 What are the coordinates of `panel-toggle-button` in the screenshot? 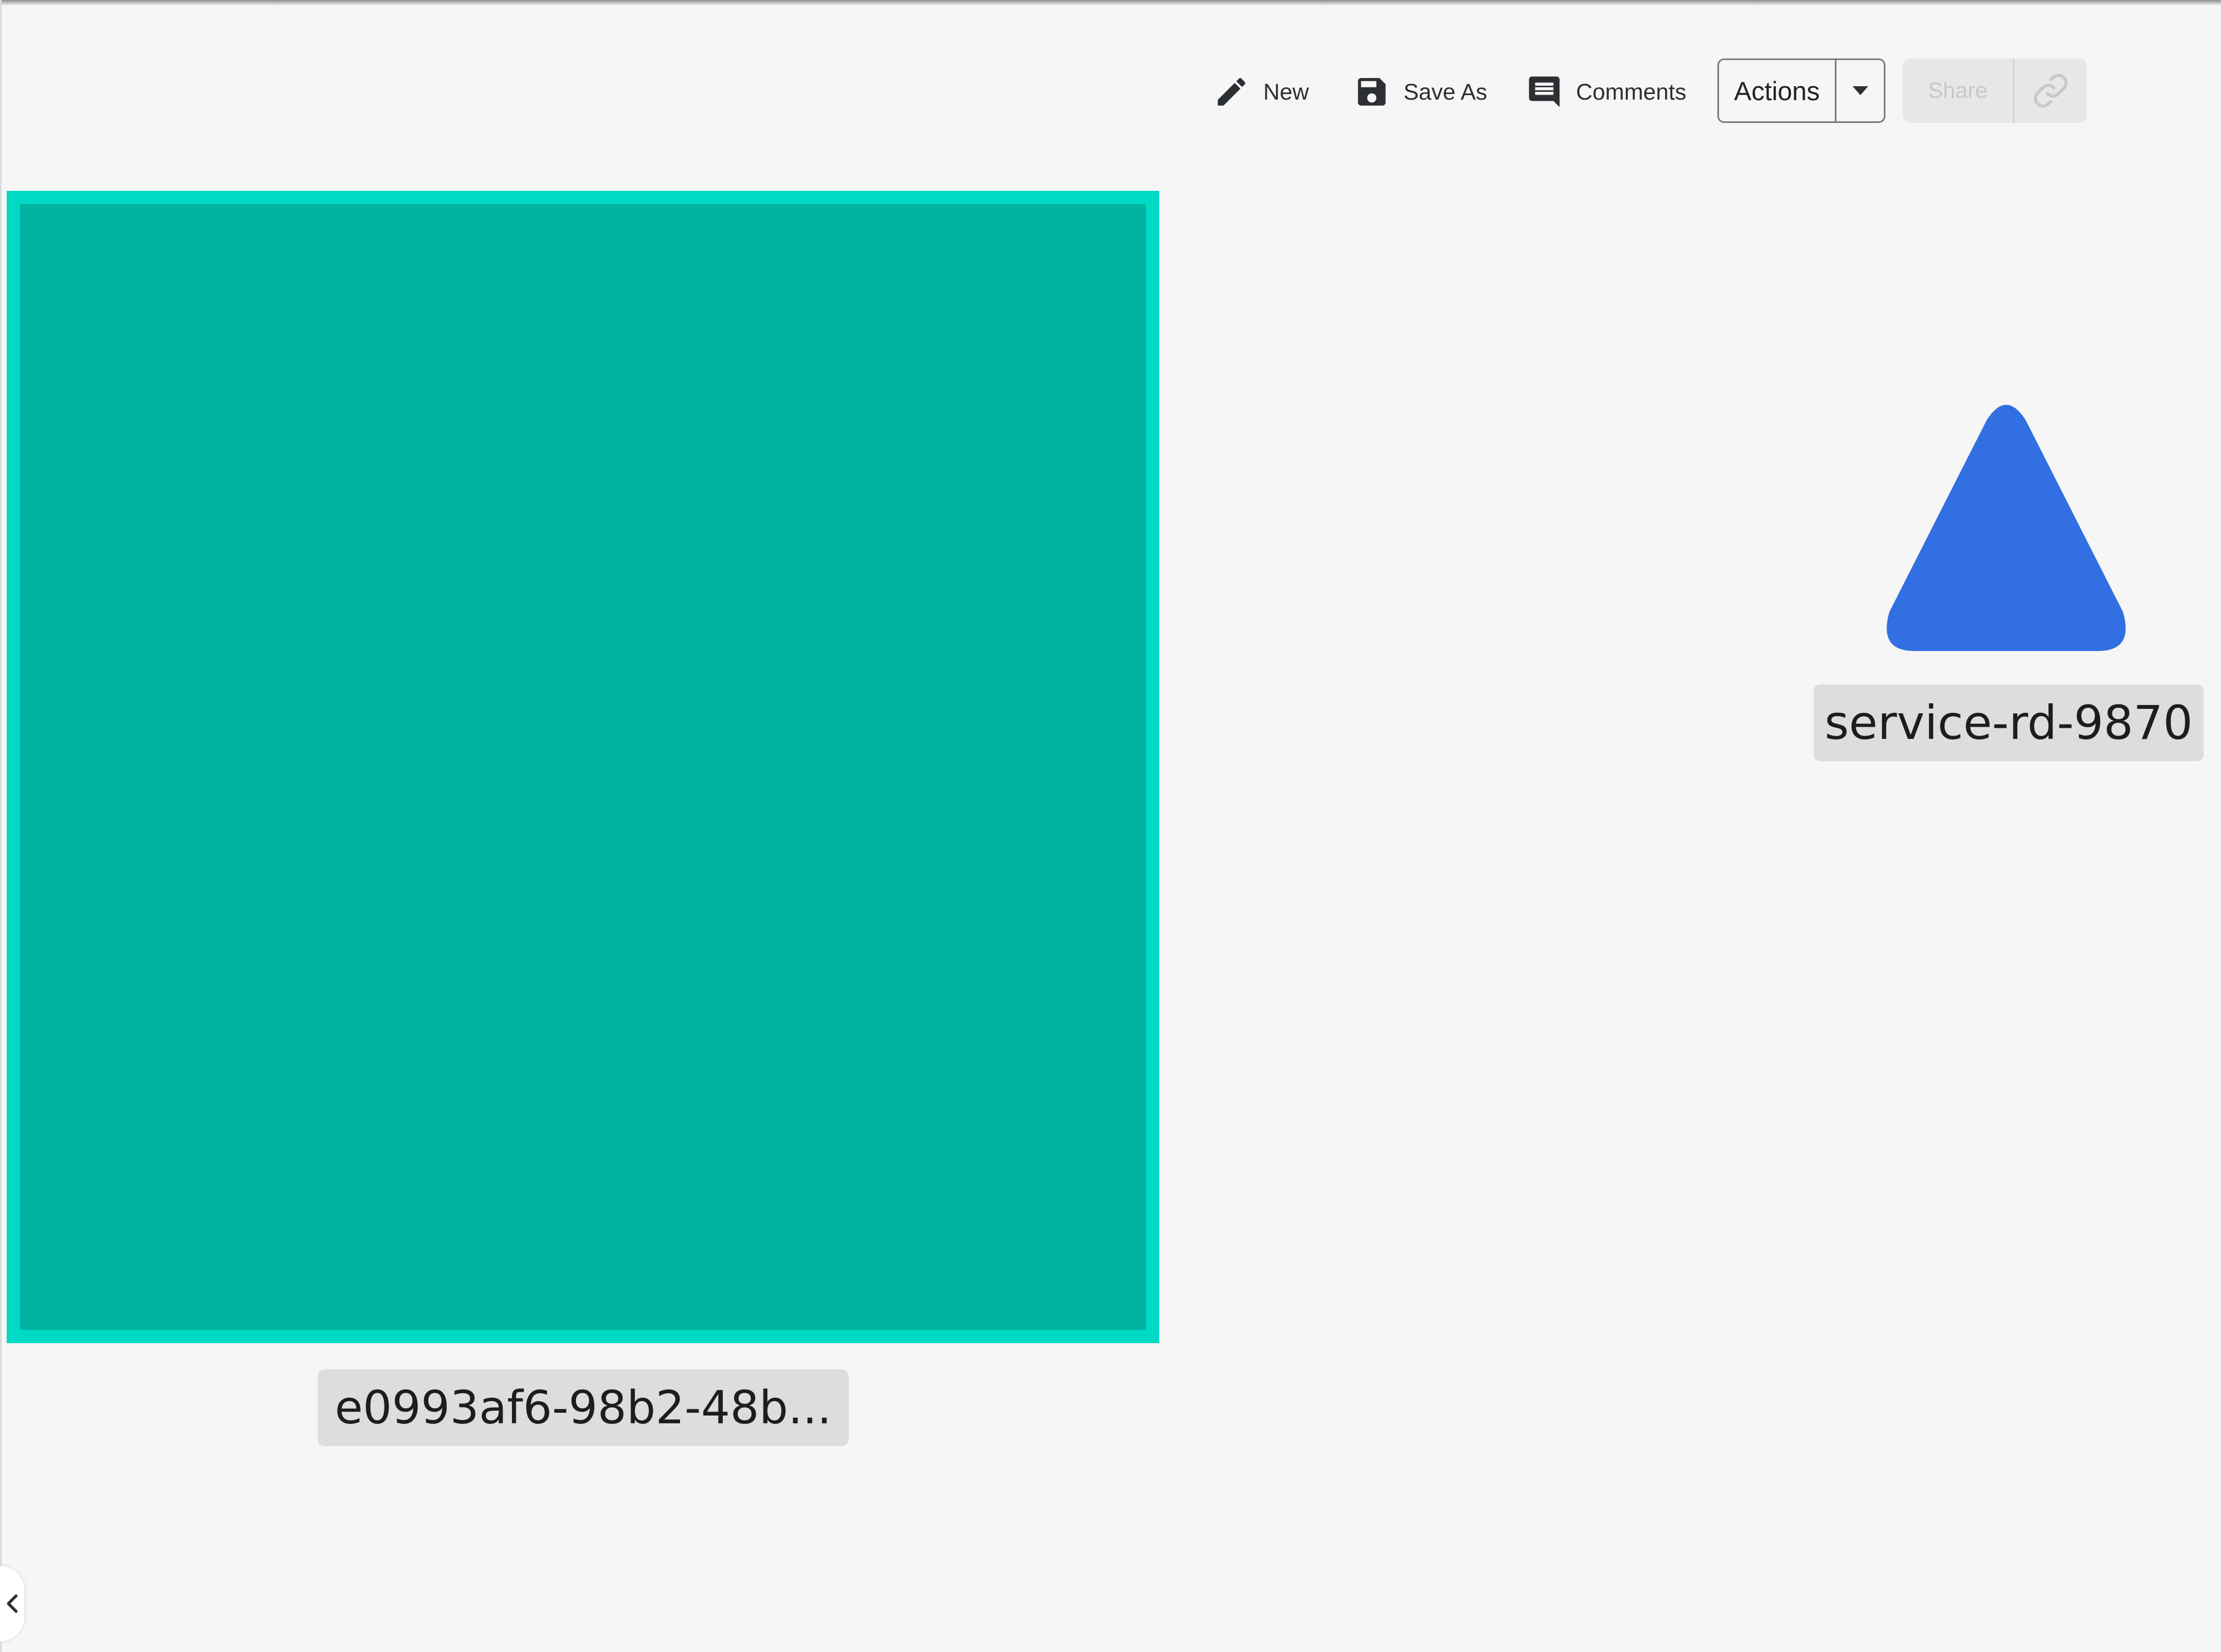 It's located at (12, 1603).